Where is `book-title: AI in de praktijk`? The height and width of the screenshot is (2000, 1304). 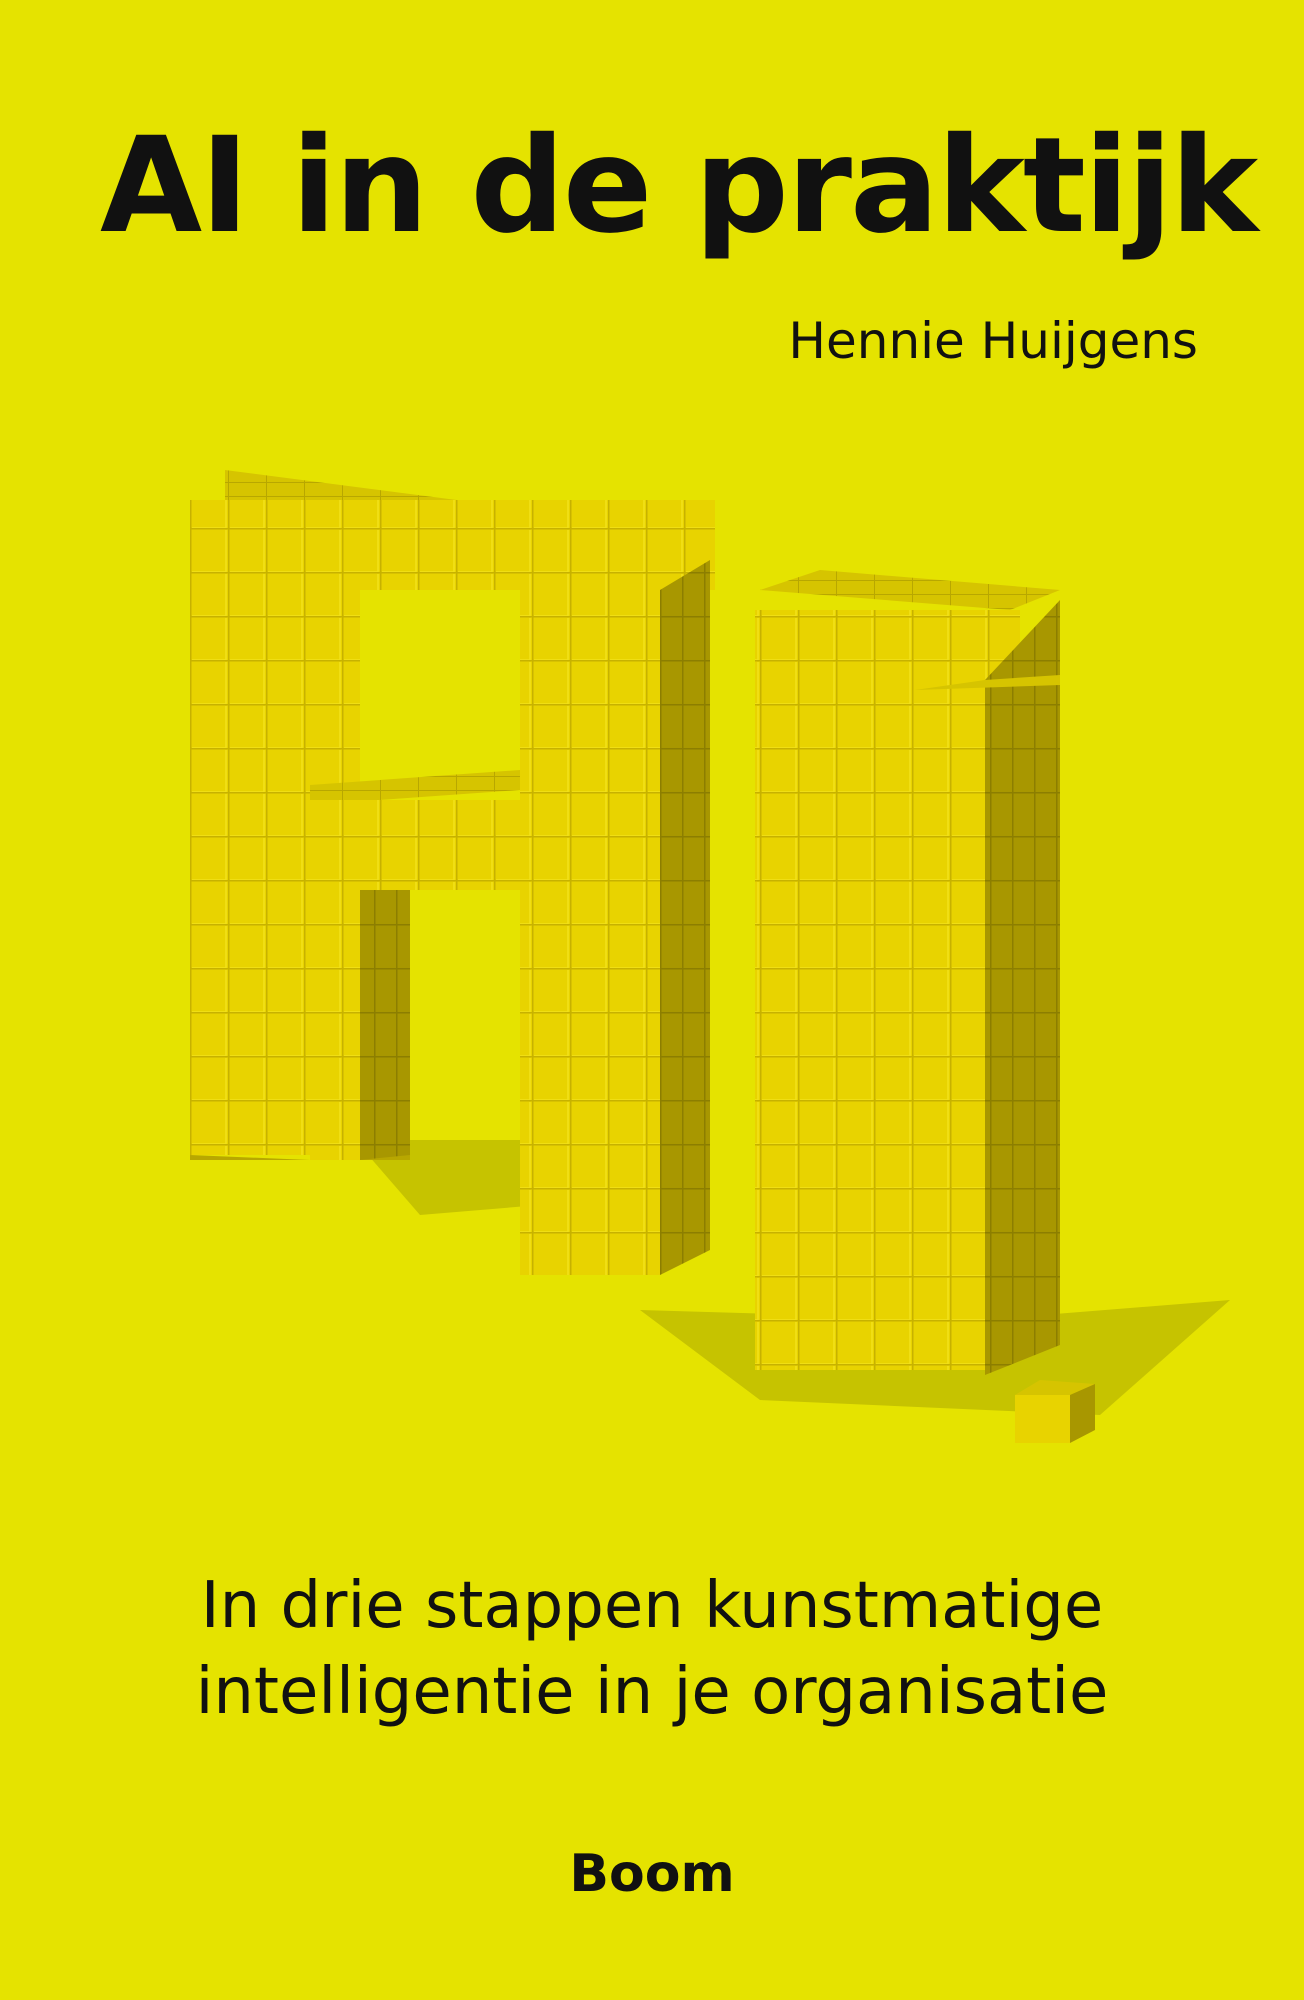
book-title: AI in de praktijk is located at coordinates (679, 186).